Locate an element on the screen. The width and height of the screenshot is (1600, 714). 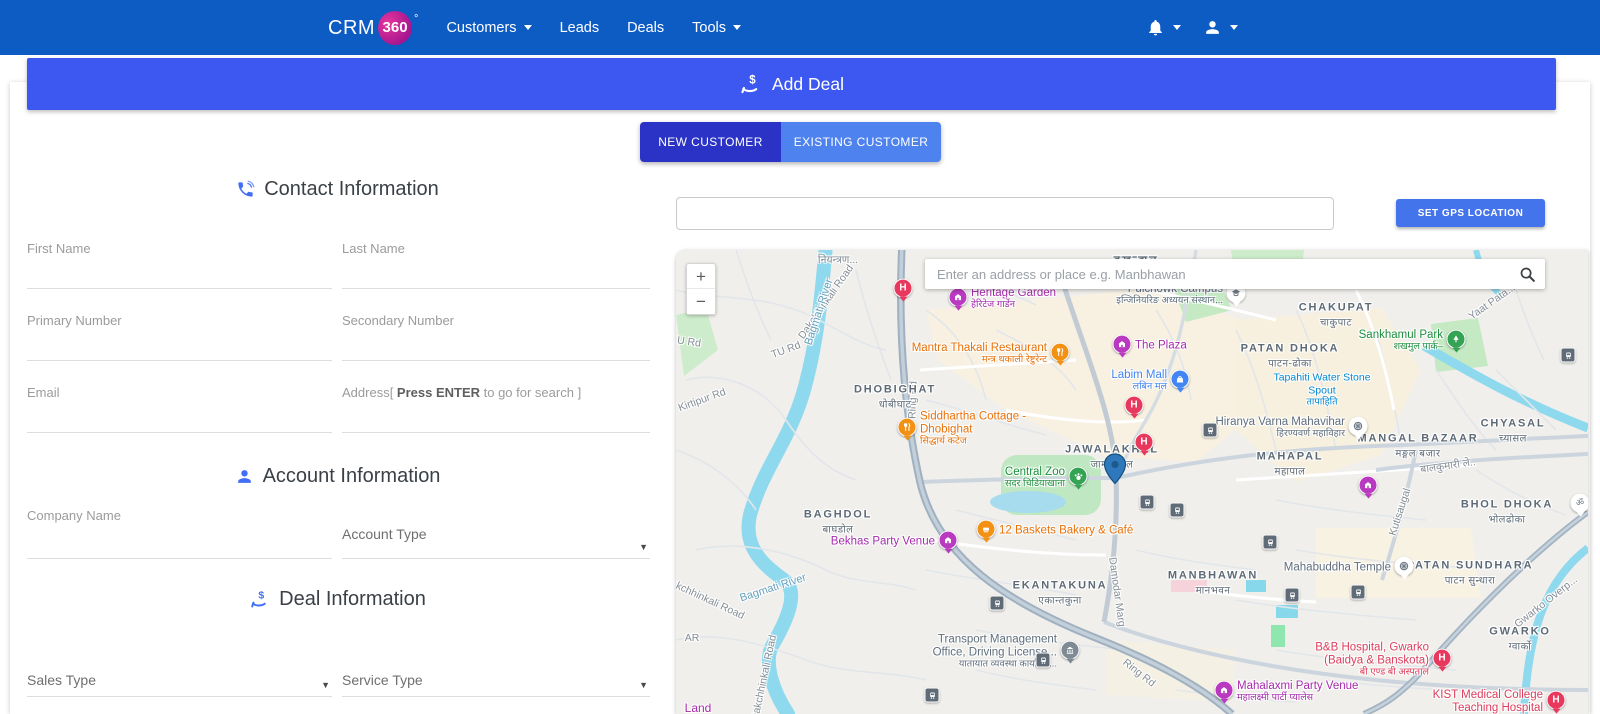
brand-logo: CRM 360 ° is located at coordinates (373, 27).